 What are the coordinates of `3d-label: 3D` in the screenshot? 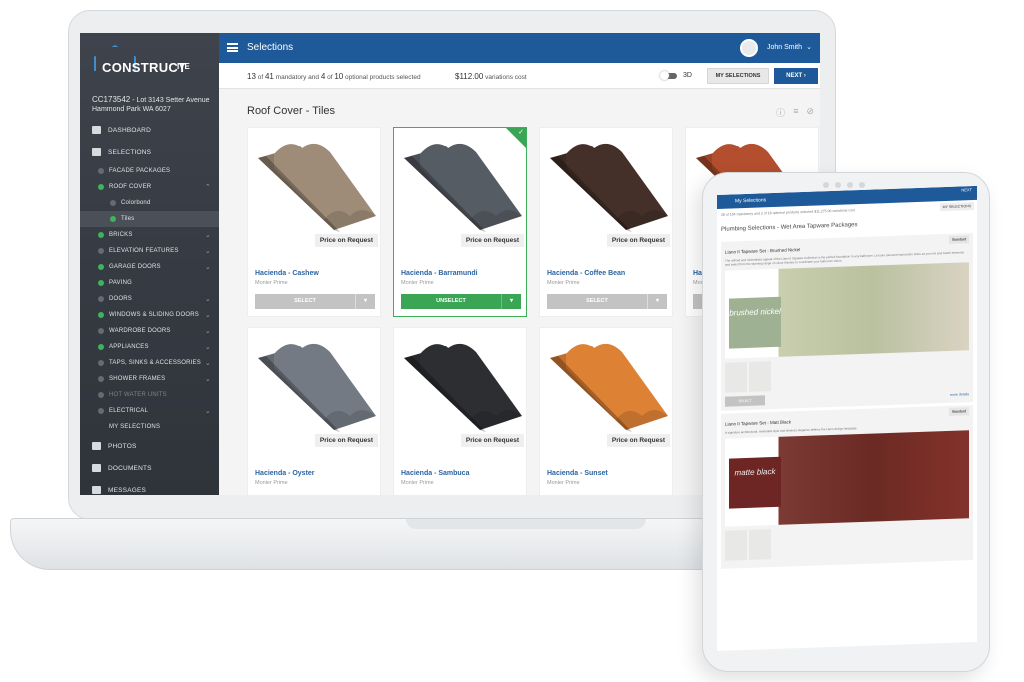 It's located at (687, 75).